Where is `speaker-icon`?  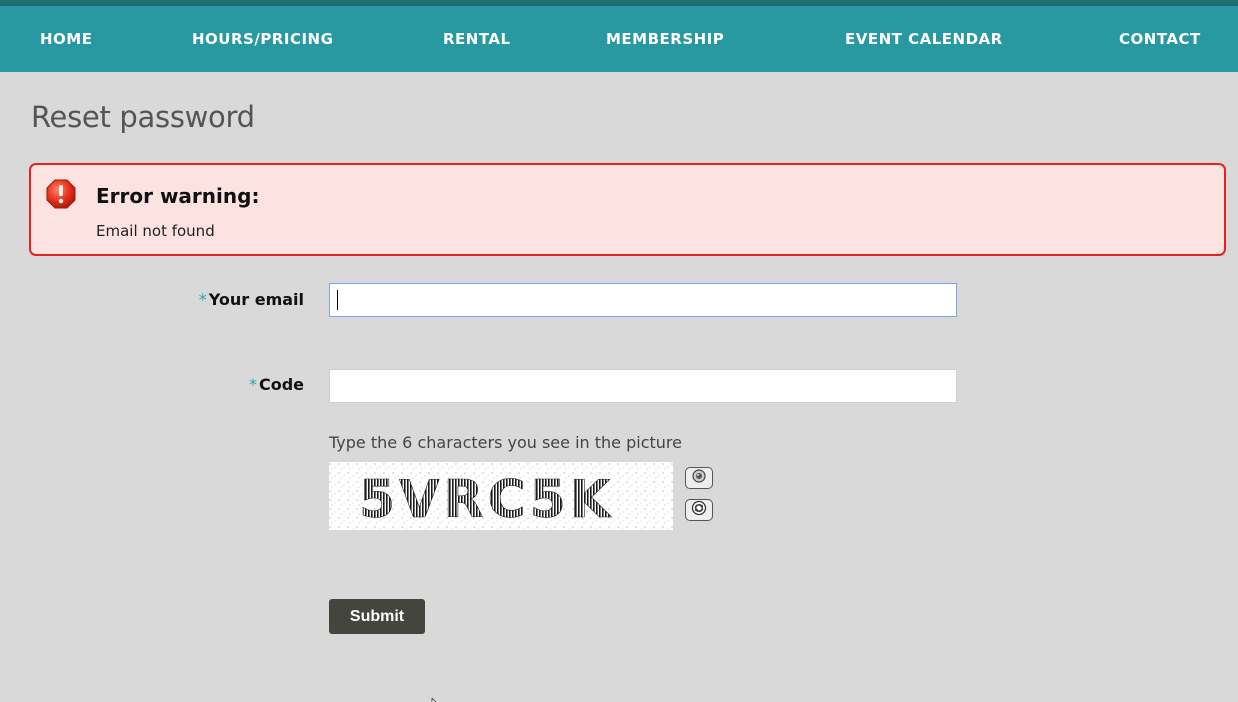
speaker-icon is located at coordinates (699, 478).